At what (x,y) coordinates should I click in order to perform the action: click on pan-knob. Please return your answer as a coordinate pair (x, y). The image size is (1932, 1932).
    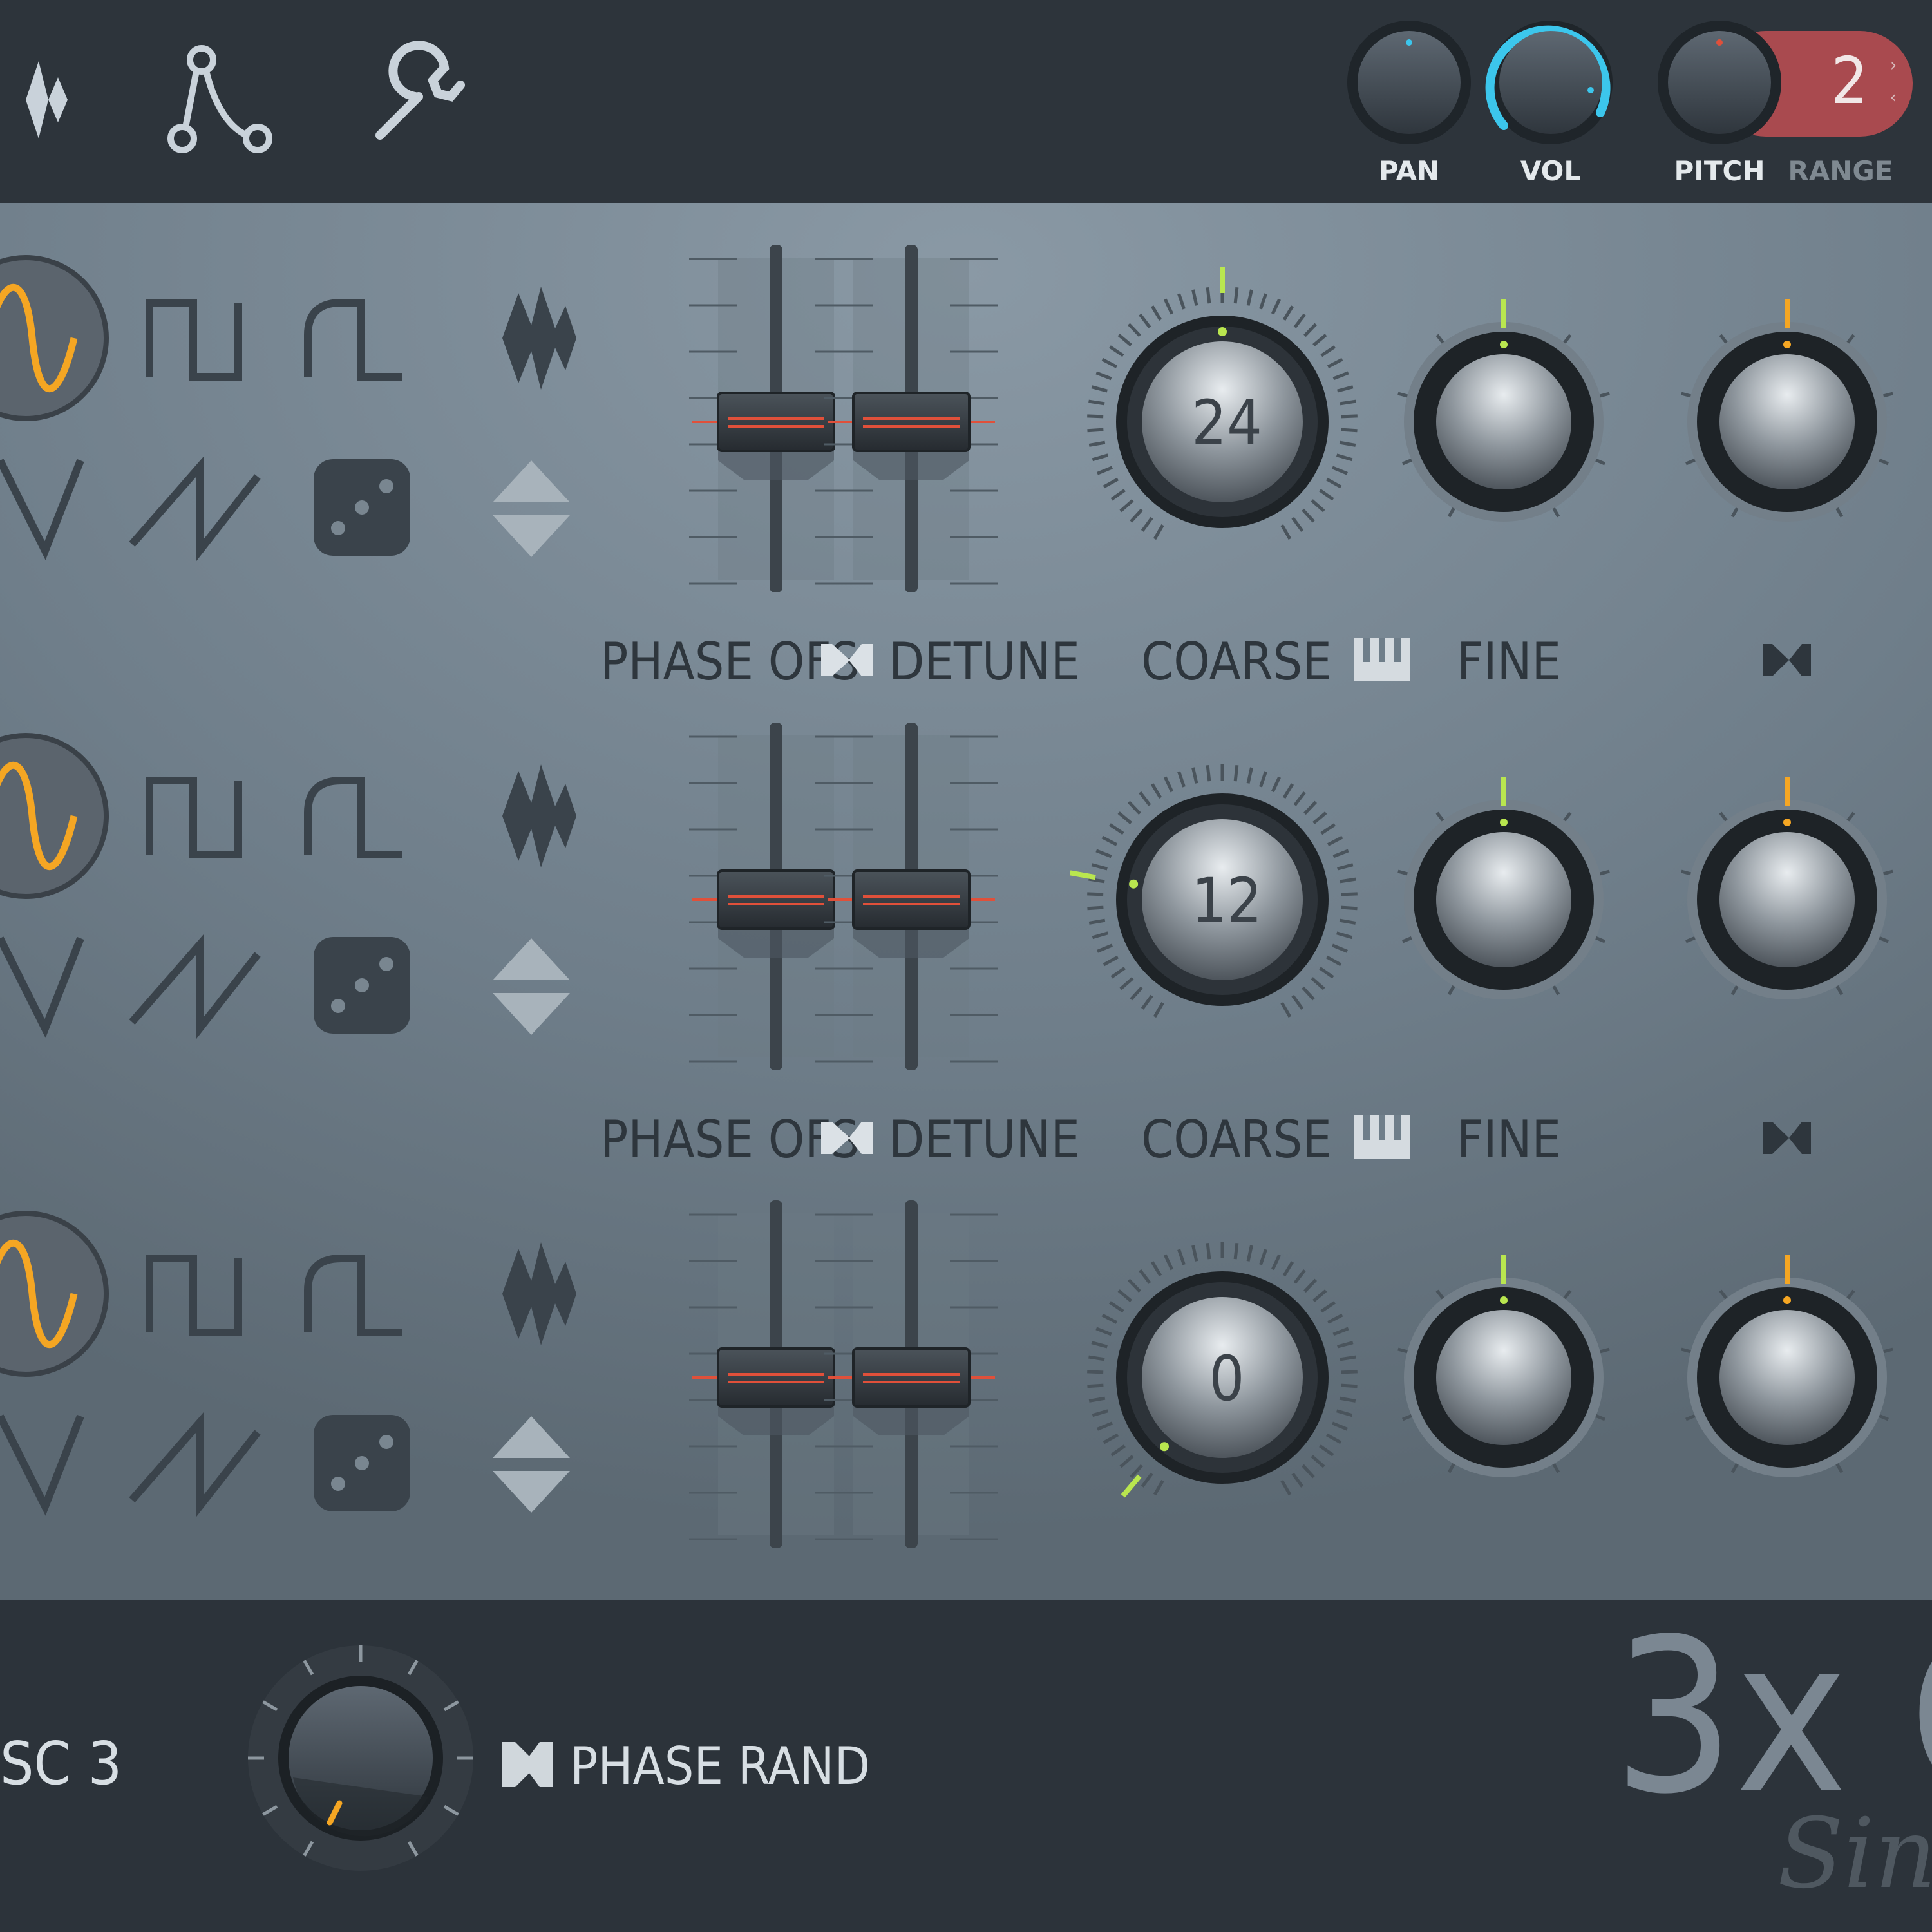
    Looking at the image, I should click on (1409, 83).